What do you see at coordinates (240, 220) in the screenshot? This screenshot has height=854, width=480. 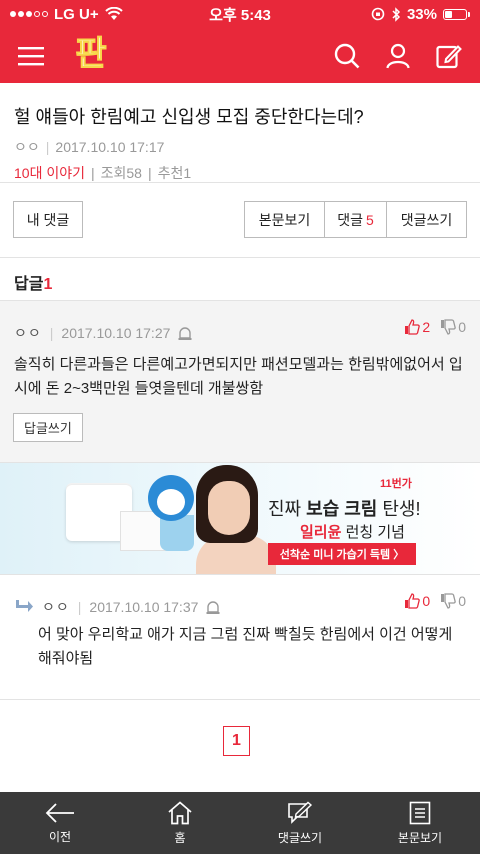 I see `action-button-row: 내 댓글 본문보기 댓글 5 댓글쓰기` at bounding box center [240, 220].